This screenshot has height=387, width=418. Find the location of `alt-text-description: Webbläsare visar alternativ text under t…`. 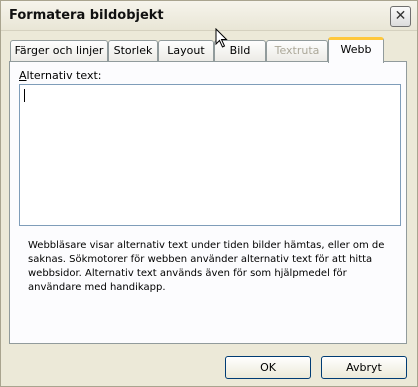

alt-text-description: Webbläsare visar alternativ text under t… is located at coordinates (206, 266).